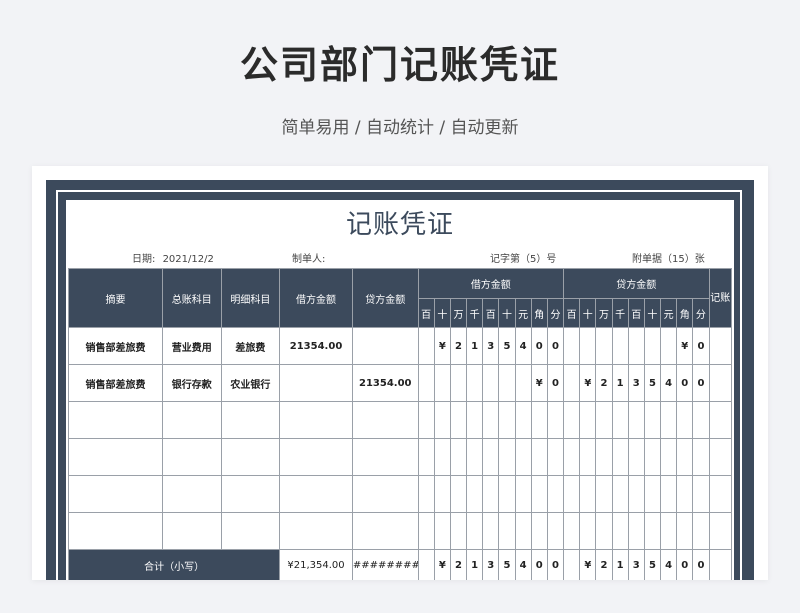 The image size is (800, 613). I want to click on debit-digit-cell: 3, so click(491, 346).